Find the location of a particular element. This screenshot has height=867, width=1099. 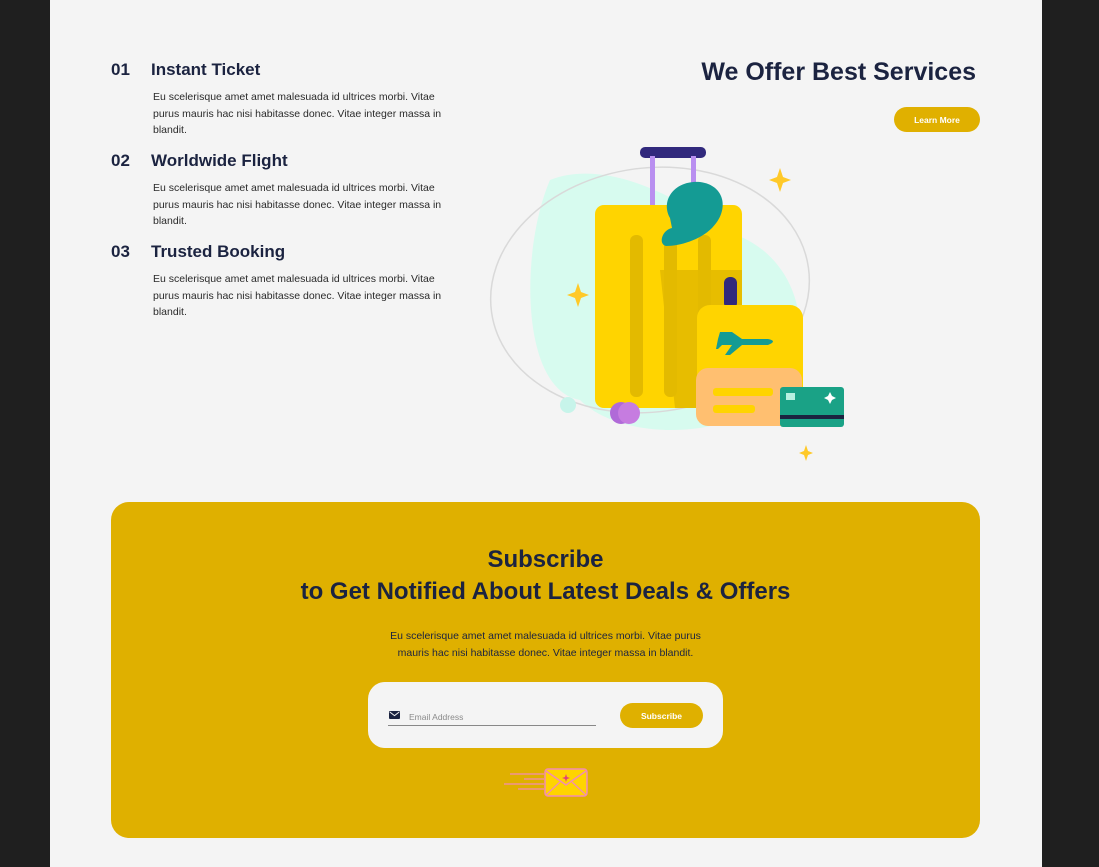

service-number: 01 is located at coordinates (120, 69).